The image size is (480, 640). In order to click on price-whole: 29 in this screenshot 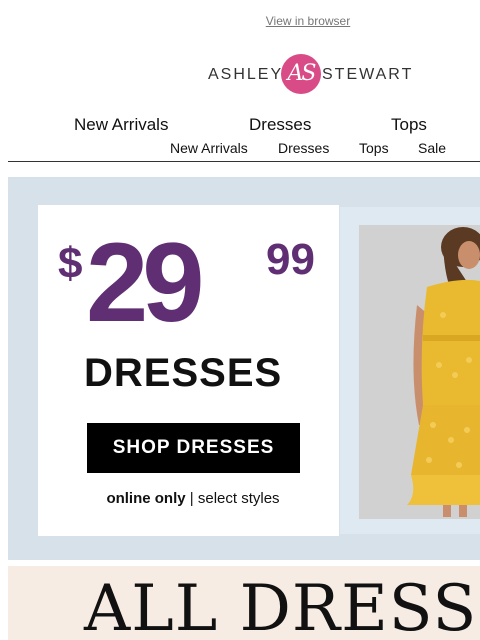, I will do `click(145, 282)`.